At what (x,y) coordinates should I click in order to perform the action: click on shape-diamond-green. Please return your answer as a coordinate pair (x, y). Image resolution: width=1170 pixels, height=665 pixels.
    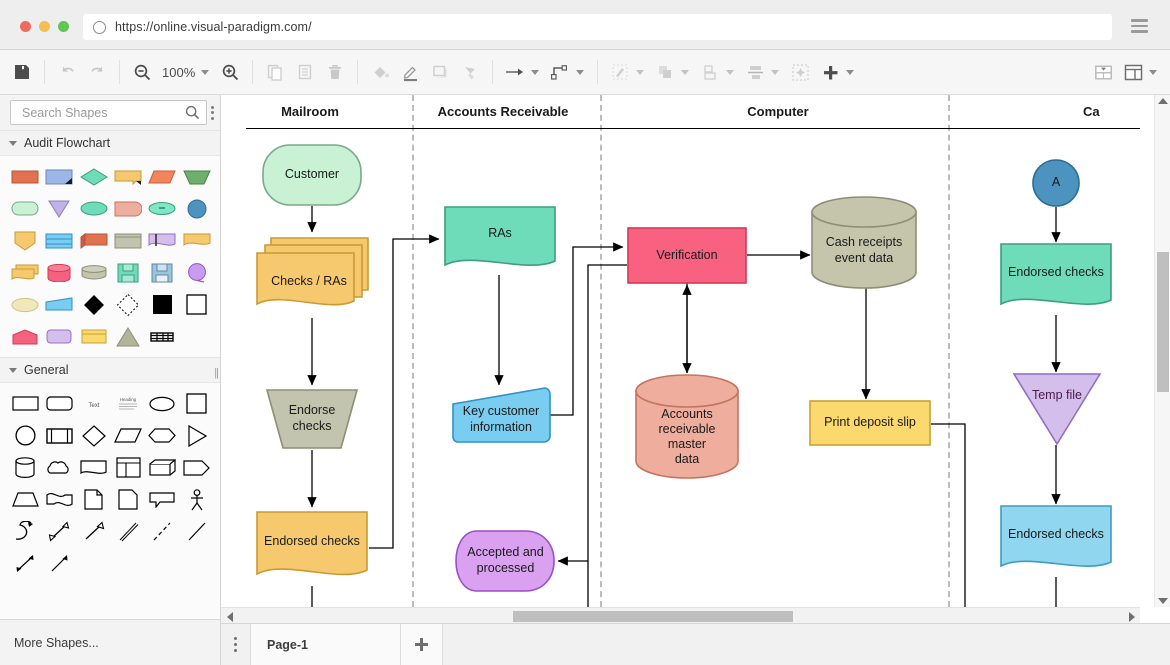
    Looking at the image, I should click on (94, 176).